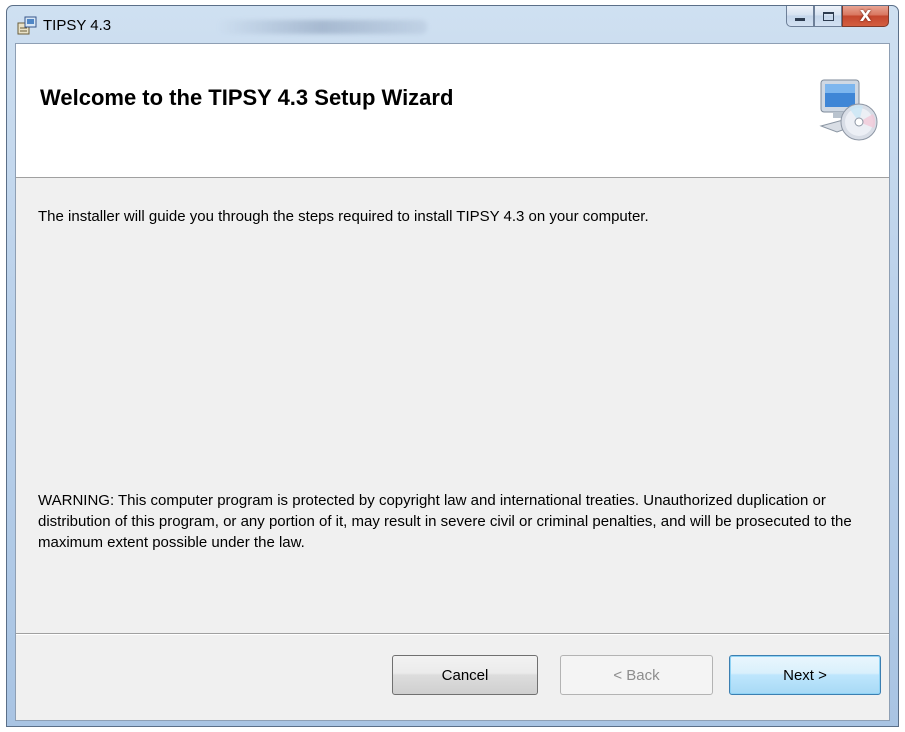  Describe the element at coordinates (27, 25) in the screenshot. I see `installer-app-icon` at that location.